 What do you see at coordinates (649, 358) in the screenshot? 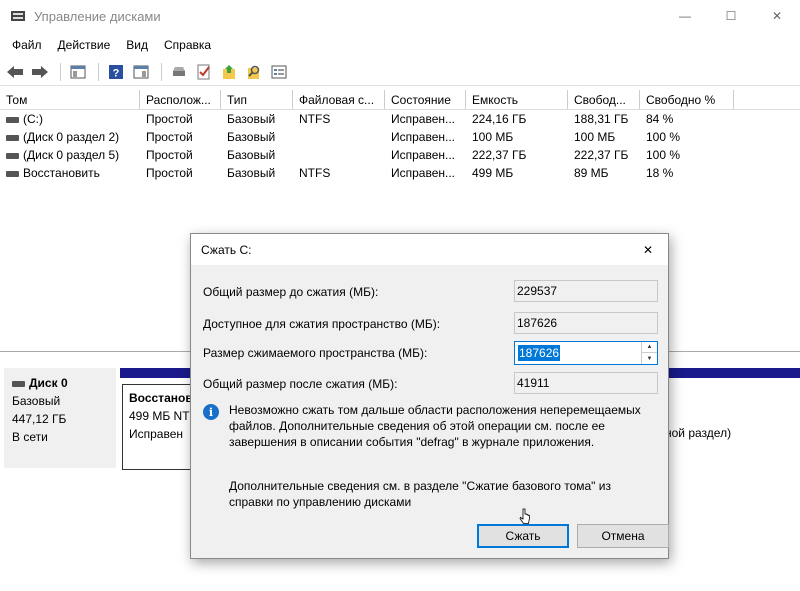
I see `spinner-down-button: ▼` at bounding box center [649, 358].